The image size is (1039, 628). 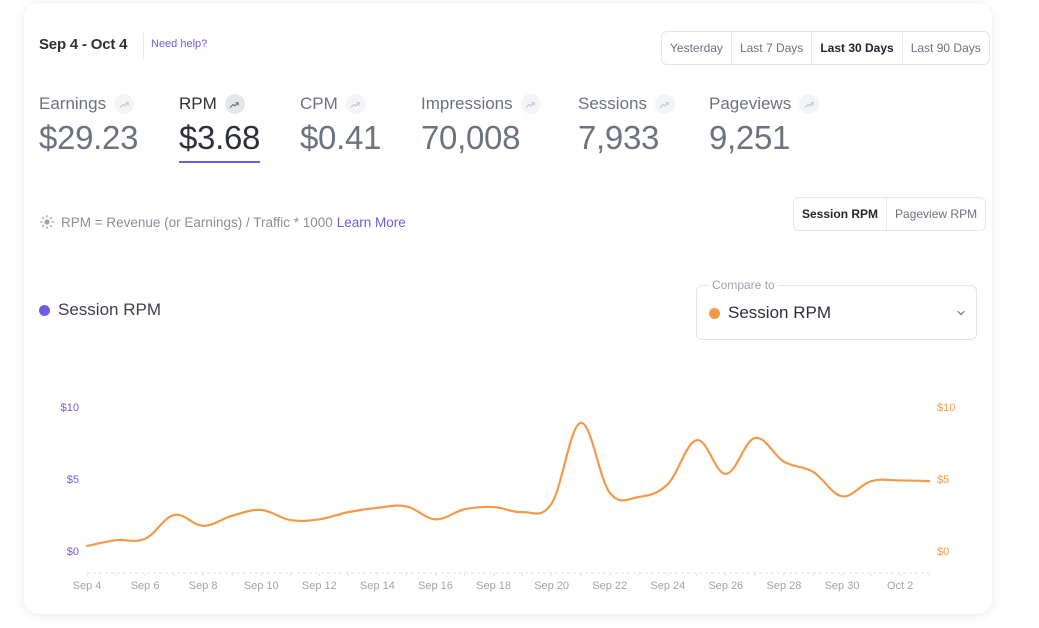 What do you see at coordinates (945, 48) in the screenshot?
I see `range-option-last-90-days: Last 90 Days` at bounding box center [945, 48].